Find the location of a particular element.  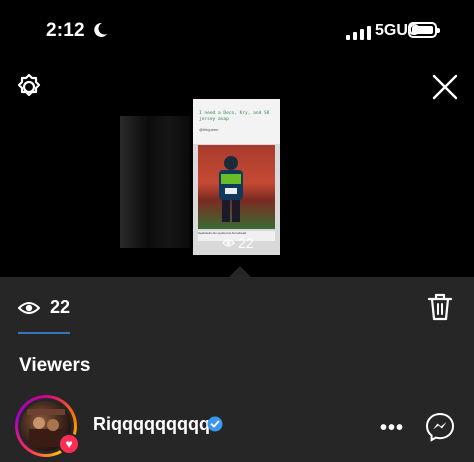

signal-icon is located at coordinates (358, 33).